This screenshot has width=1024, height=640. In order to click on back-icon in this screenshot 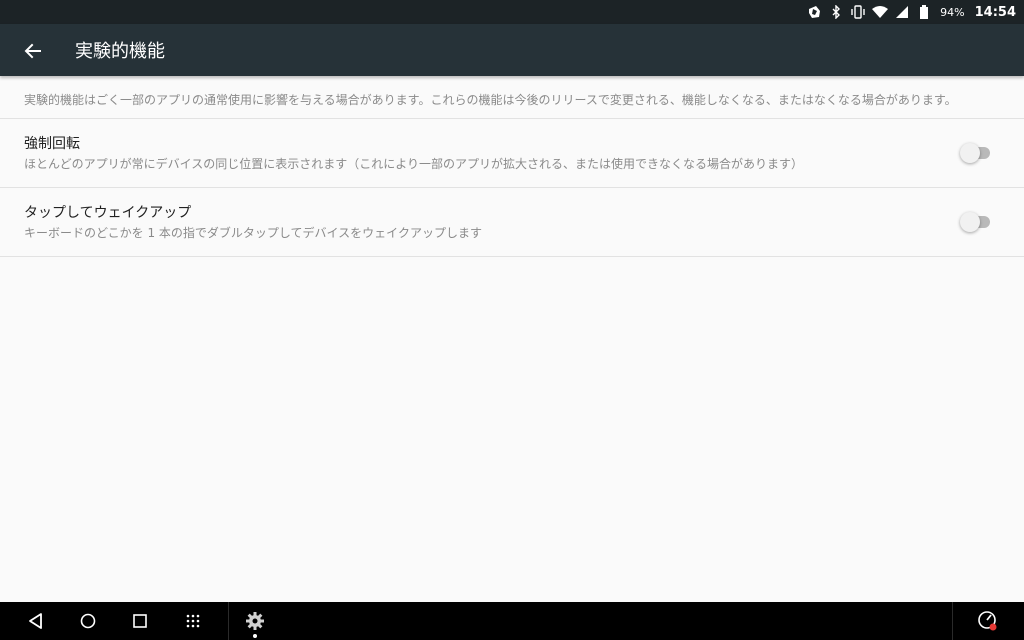, I will do `click(35, 621)`.